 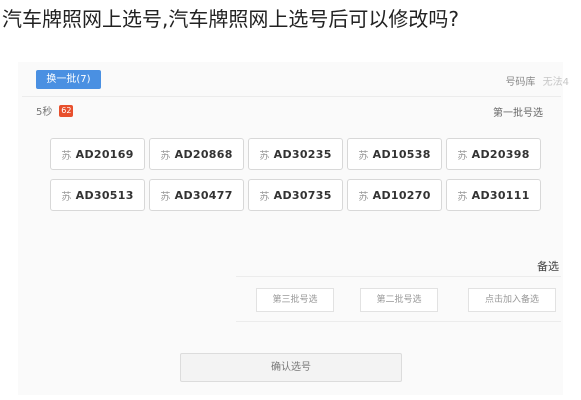 I want to click on confirm-selection-button: 确认选号, so click(x=291, y=367).